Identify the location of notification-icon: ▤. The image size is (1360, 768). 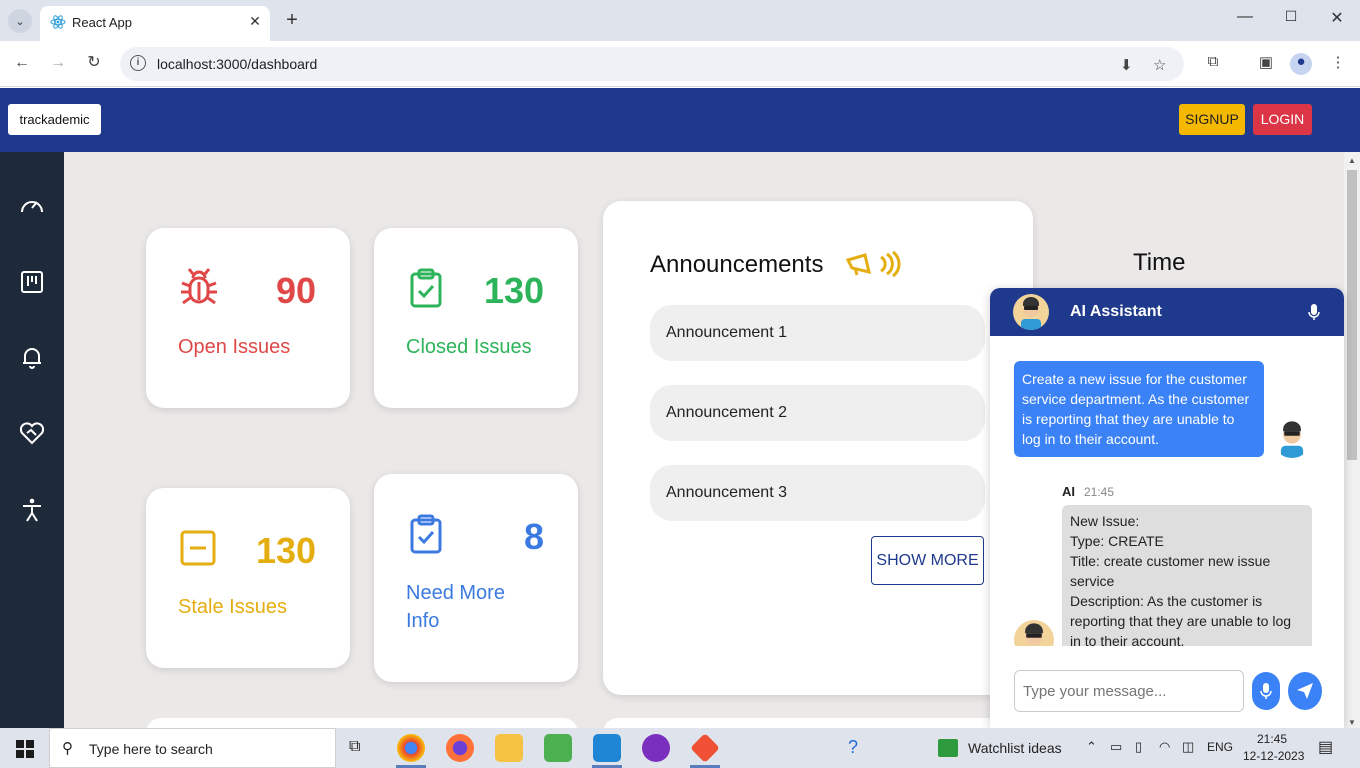
(1325, 747).